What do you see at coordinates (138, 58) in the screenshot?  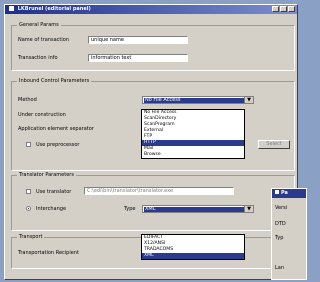 I see `transaction-info-input: information text` at bounding box center [138, 58].